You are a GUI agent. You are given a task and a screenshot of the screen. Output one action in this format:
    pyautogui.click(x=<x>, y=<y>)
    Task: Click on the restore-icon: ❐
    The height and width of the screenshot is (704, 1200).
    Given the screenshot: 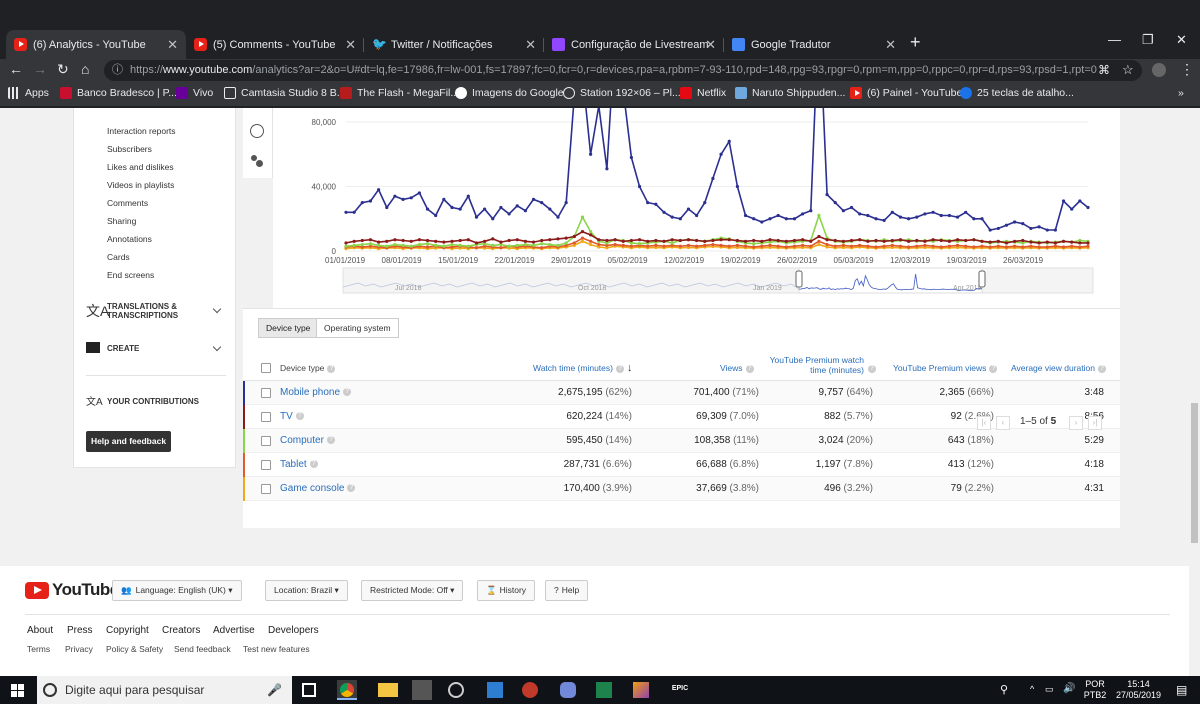 What is the action you would take?
    pyautogui.click(x=1148, y=40)
    